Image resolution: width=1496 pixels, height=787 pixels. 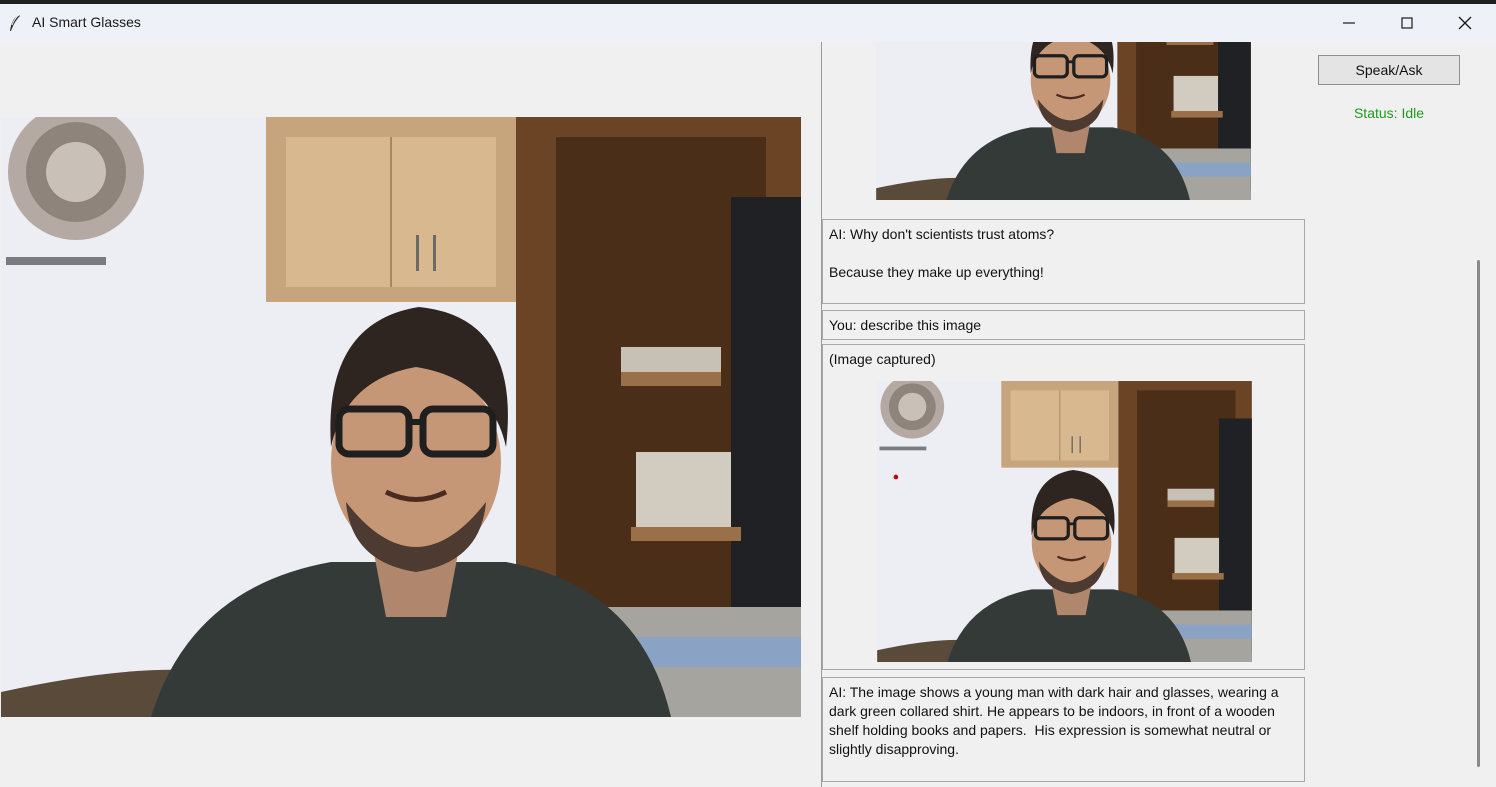 What do you see at coordinates (1389, 113) in the screenshot?
I see `status-label: Status: Idle` at bounding box center [1389, 113].